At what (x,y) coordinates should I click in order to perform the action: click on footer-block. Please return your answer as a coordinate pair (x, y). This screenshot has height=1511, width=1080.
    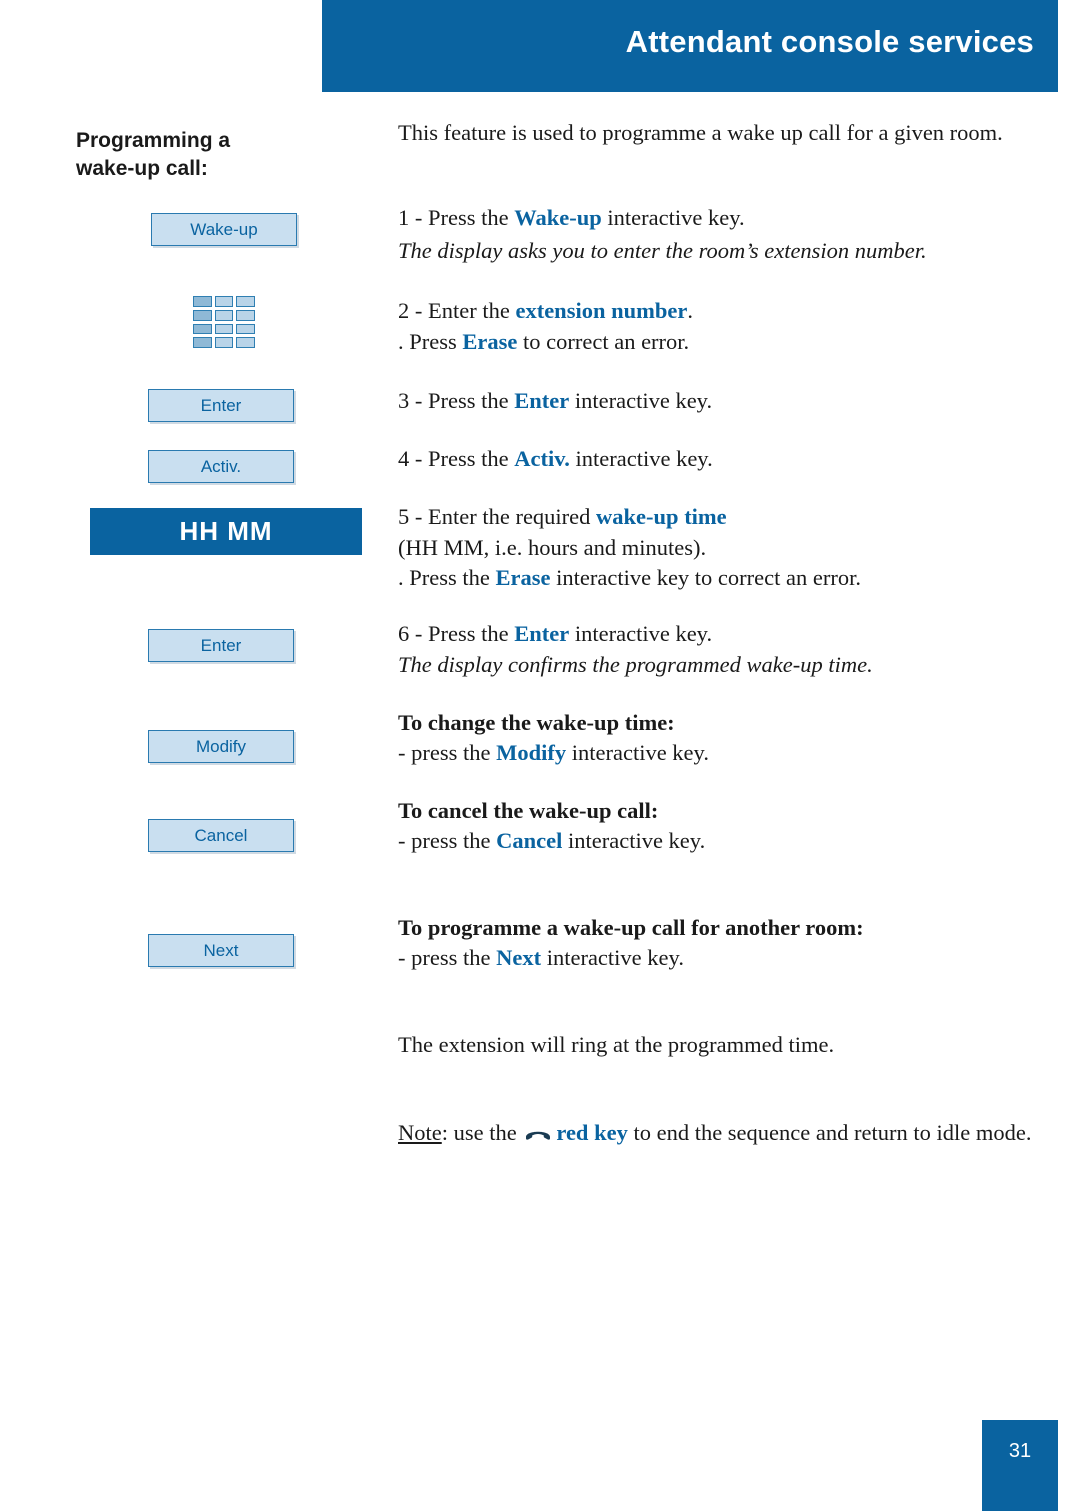
    Looking at the image, I should click on (1020, 1465).